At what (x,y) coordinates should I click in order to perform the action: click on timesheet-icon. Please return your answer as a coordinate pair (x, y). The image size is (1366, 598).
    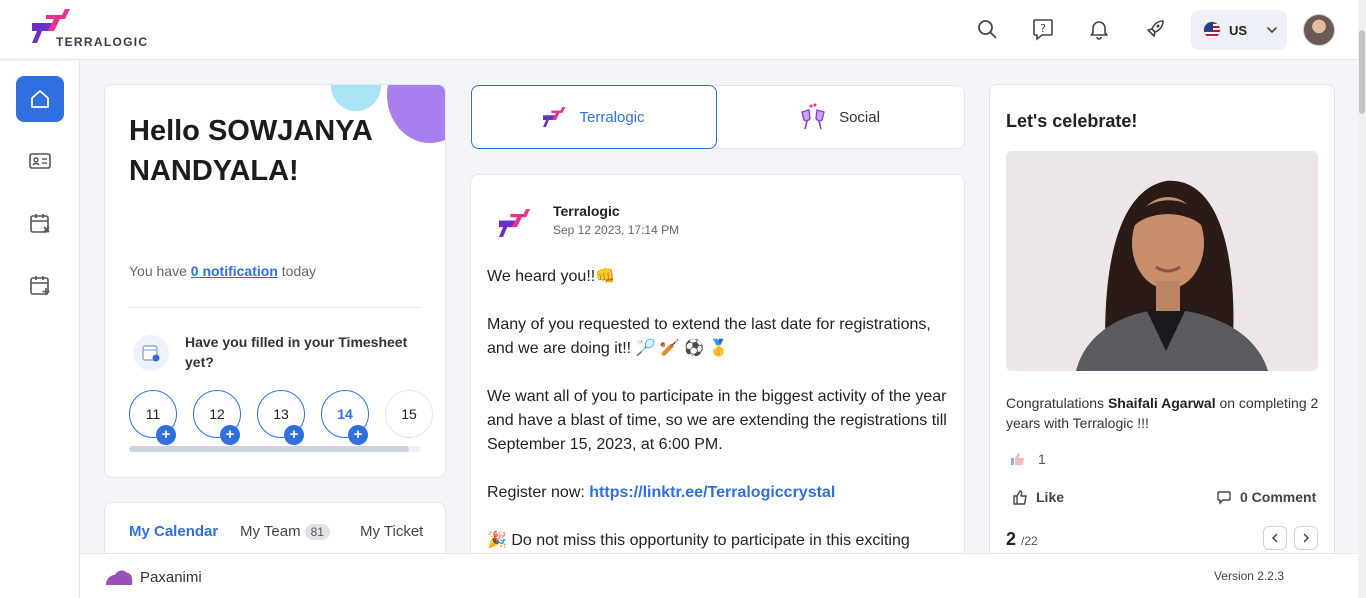
    Looking at the image, I should click on (151, 353).